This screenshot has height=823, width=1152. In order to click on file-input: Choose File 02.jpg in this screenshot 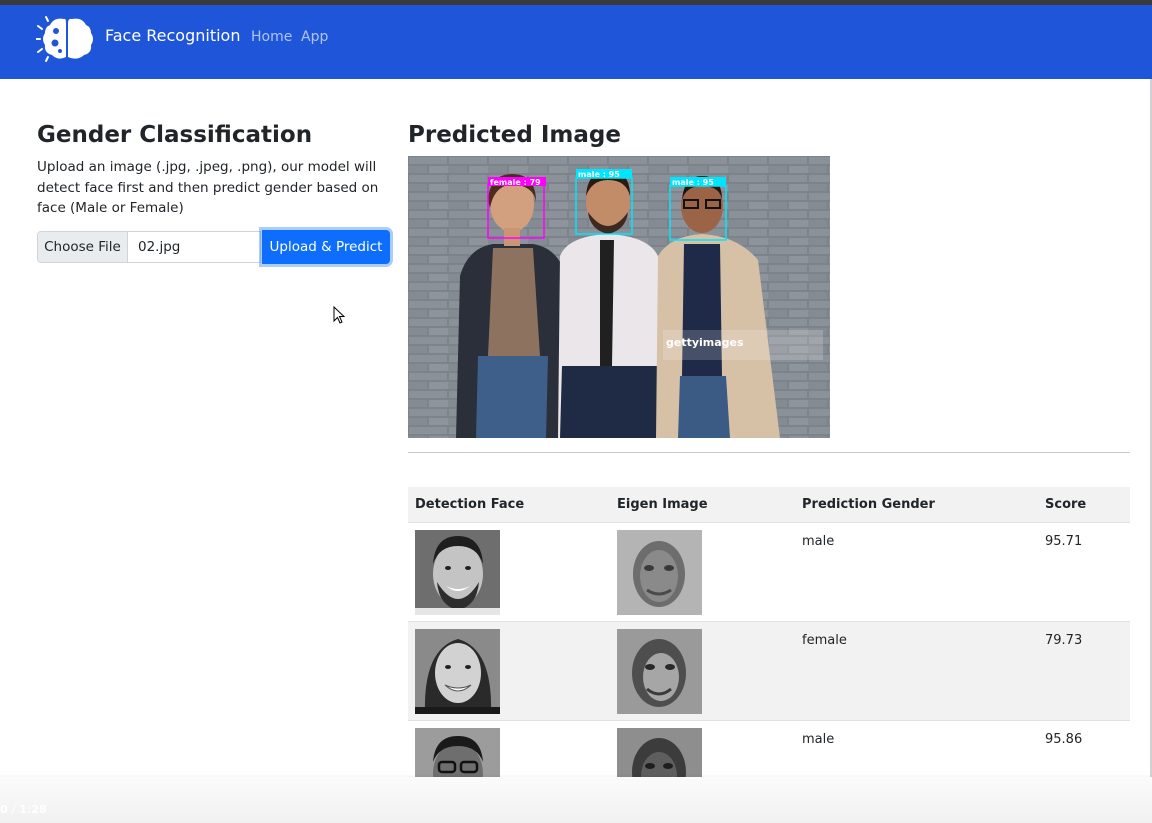, I will do `click(149, 247)`.